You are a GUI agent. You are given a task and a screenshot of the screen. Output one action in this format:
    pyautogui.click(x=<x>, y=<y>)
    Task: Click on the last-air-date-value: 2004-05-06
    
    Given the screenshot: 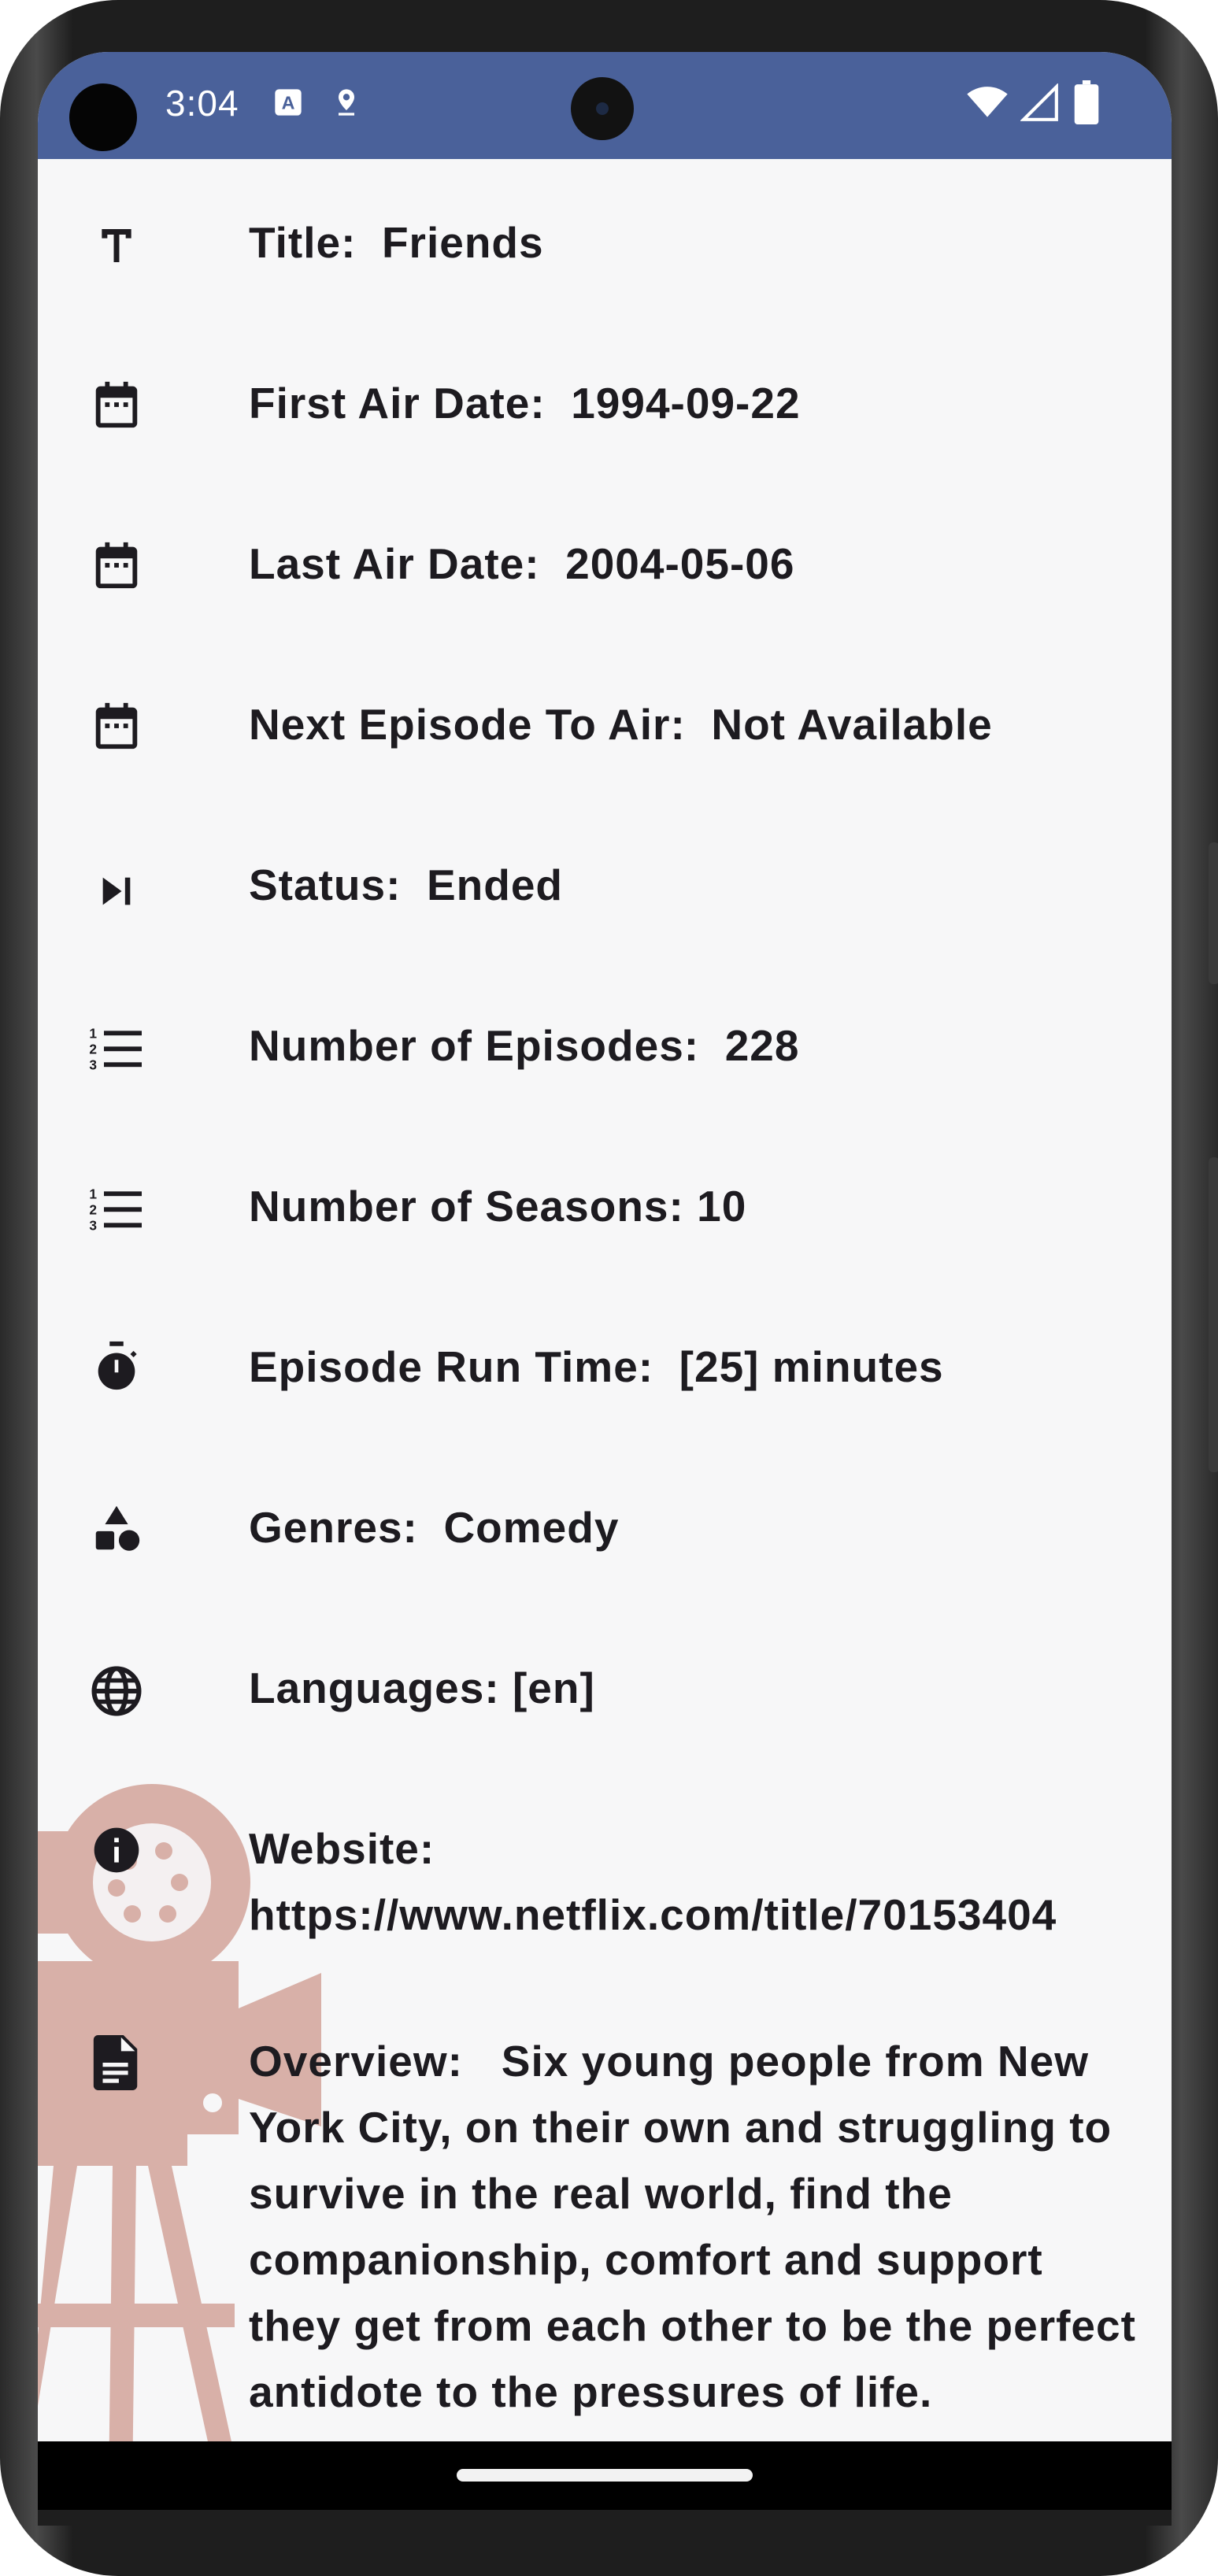 What is the action you would take?
    pyautogui.click(x=680, y=563)
    